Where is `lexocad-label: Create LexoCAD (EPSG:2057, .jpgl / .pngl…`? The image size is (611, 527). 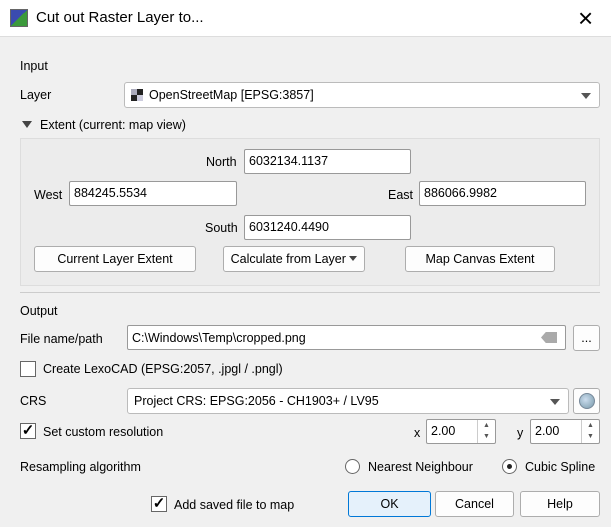 lexocad-label: Create LexoCAD (EPSG:2057, .jpgl / .pngl… is located at coordinates (163, 369).